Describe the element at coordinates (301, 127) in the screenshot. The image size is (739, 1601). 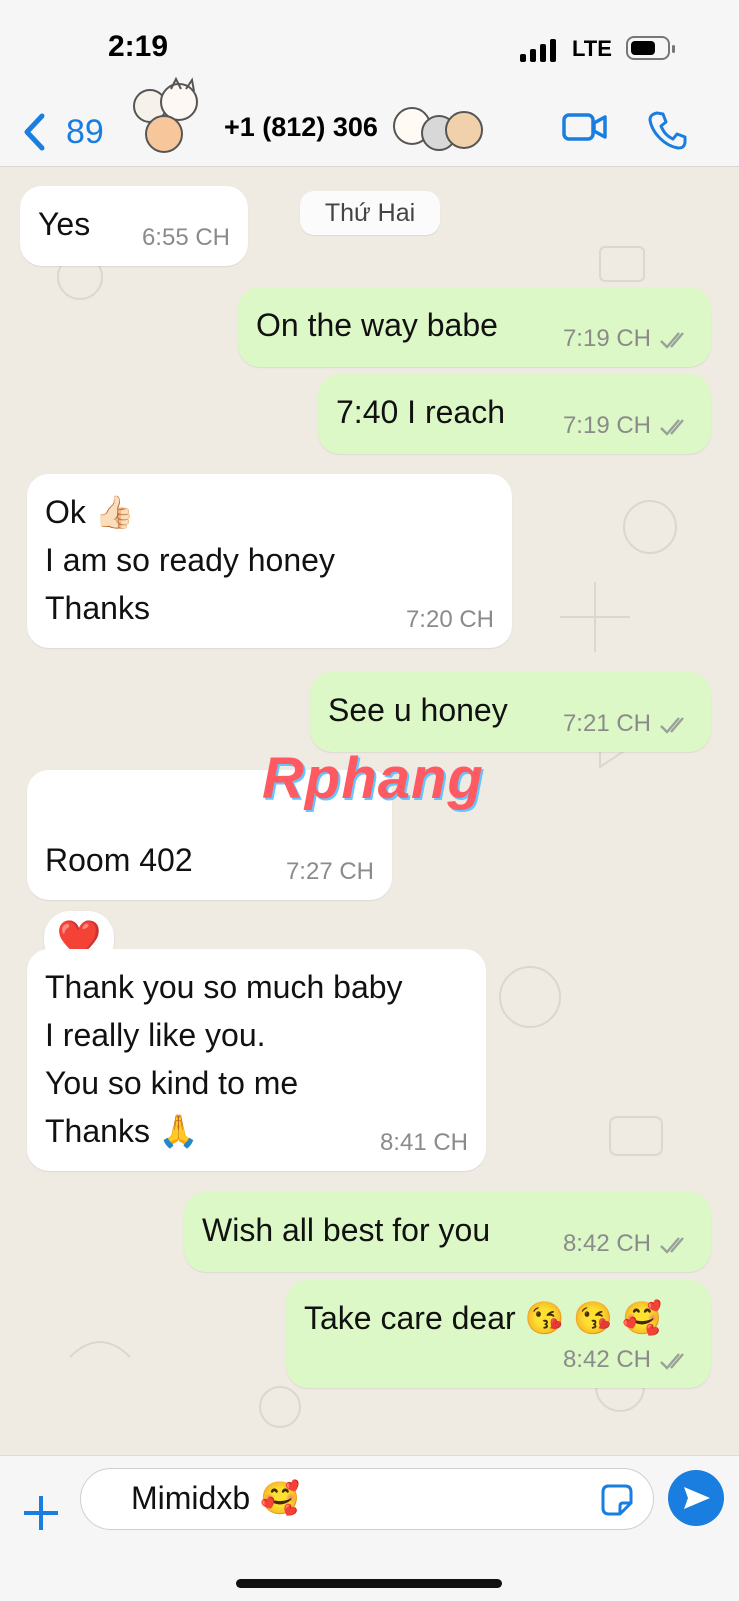
I see `contact-name: +1 (812) 306` at that location.